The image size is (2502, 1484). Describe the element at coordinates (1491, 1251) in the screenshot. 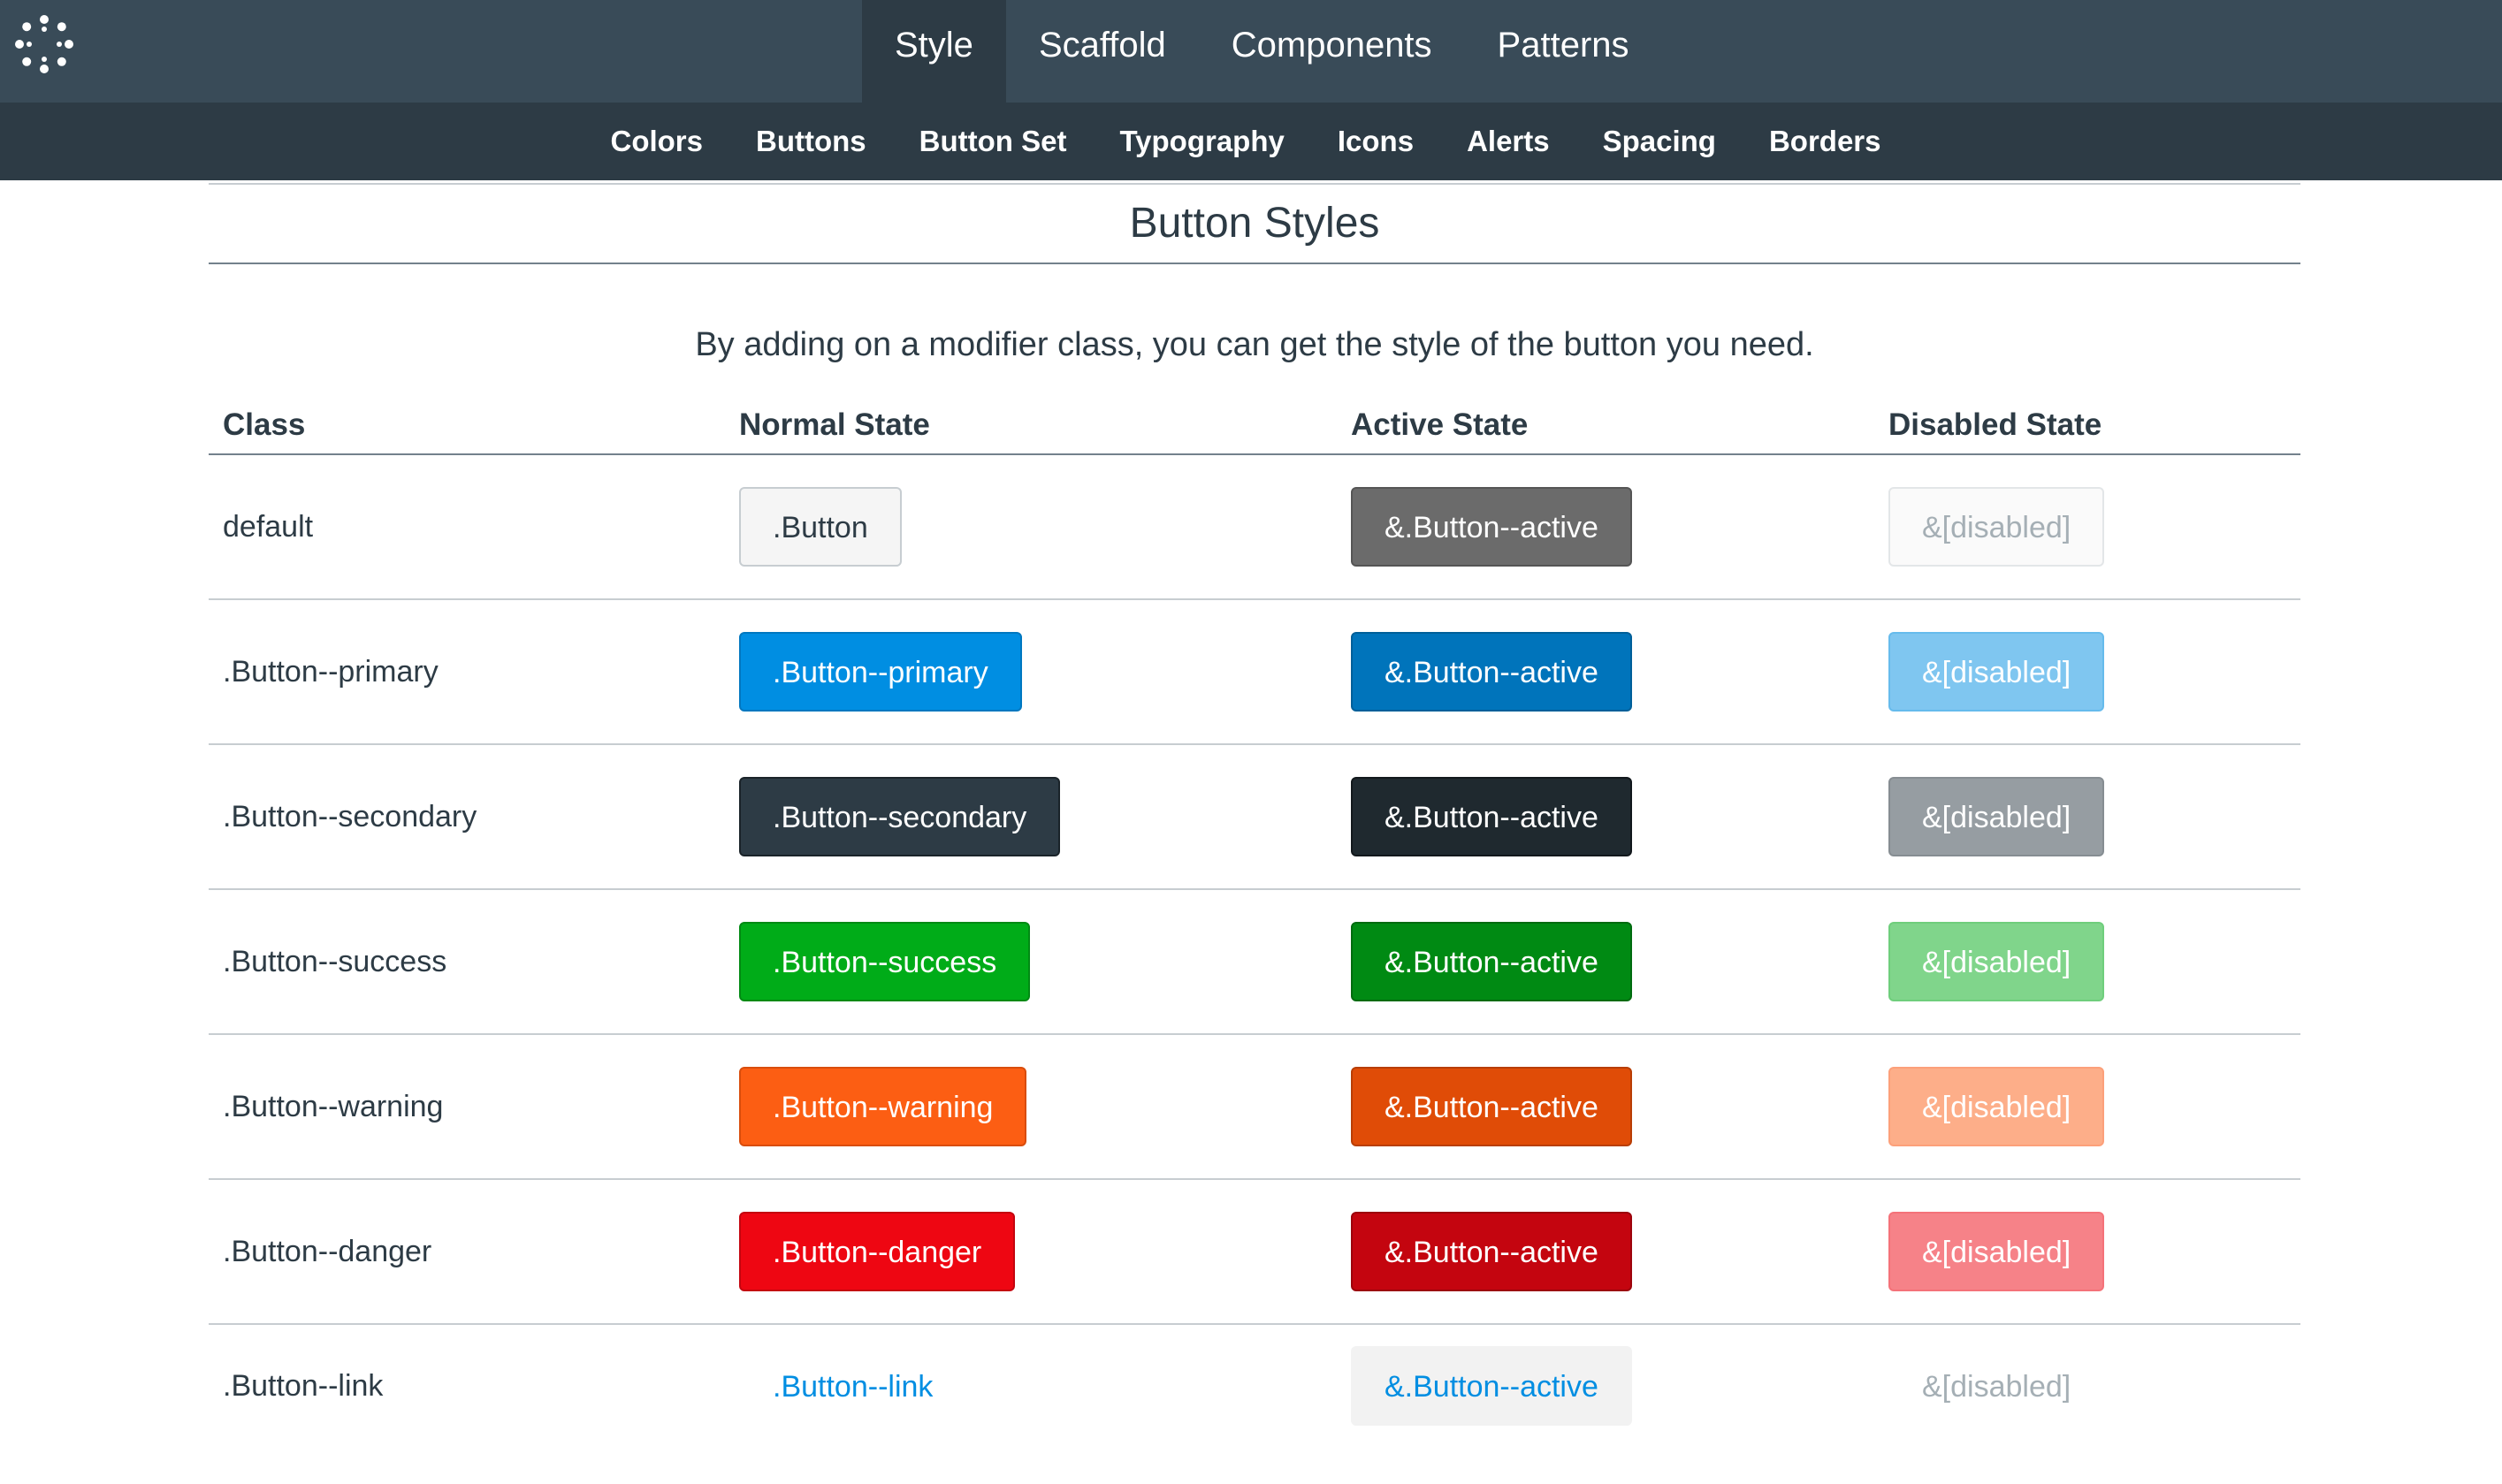

I see `button-danger-active: &.Button--active` at that location.